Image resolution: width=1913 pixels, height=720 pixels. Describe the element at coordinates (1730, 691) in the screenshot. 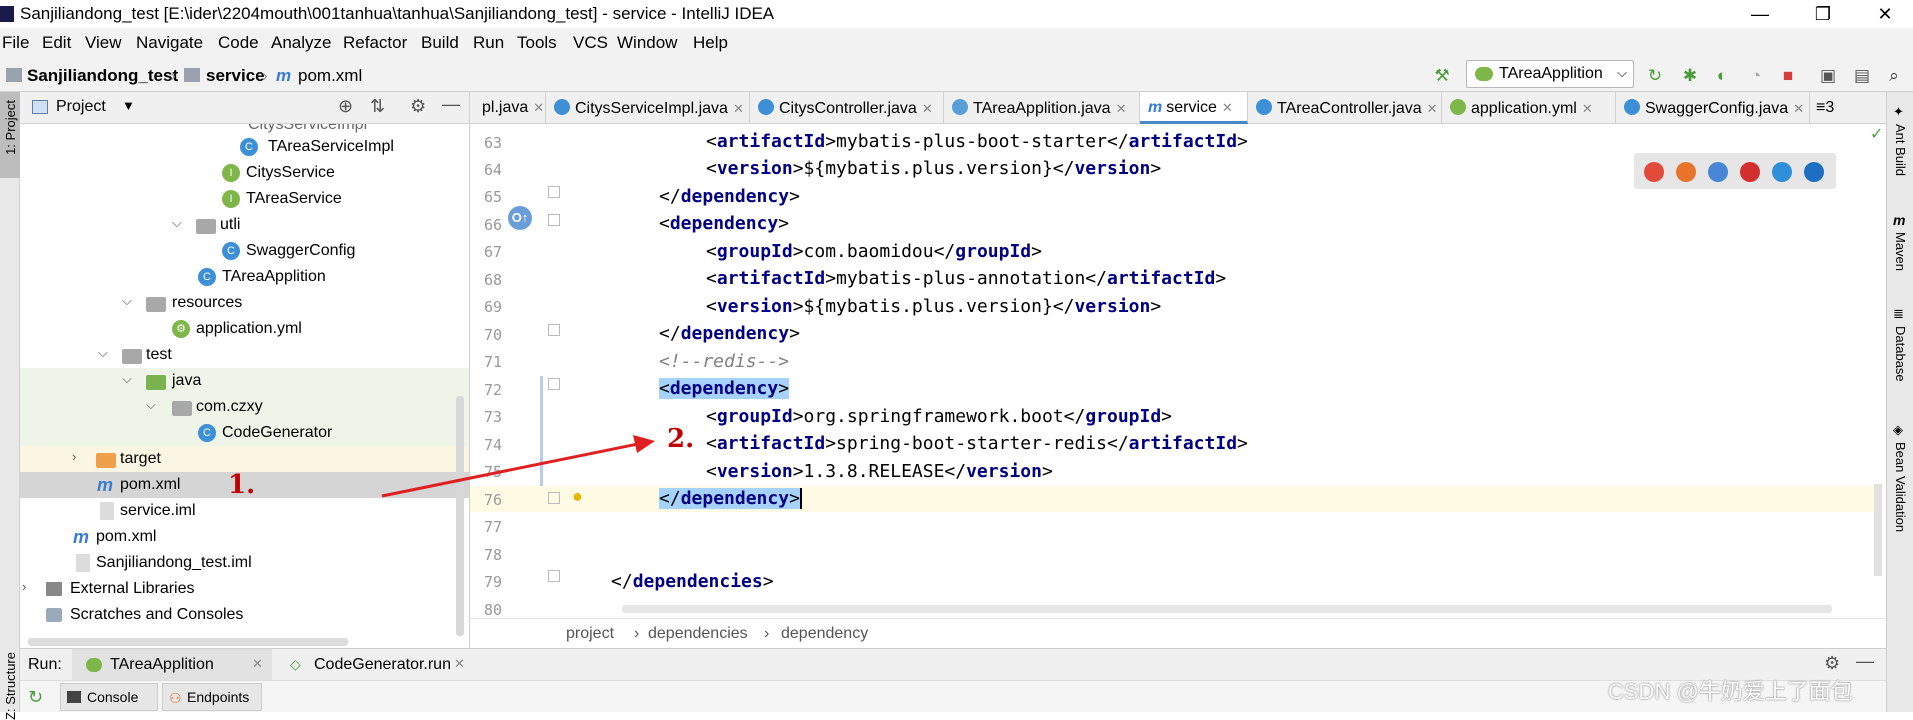

I see `watermark: CSDN @牛奶爱上了面包` at that location.